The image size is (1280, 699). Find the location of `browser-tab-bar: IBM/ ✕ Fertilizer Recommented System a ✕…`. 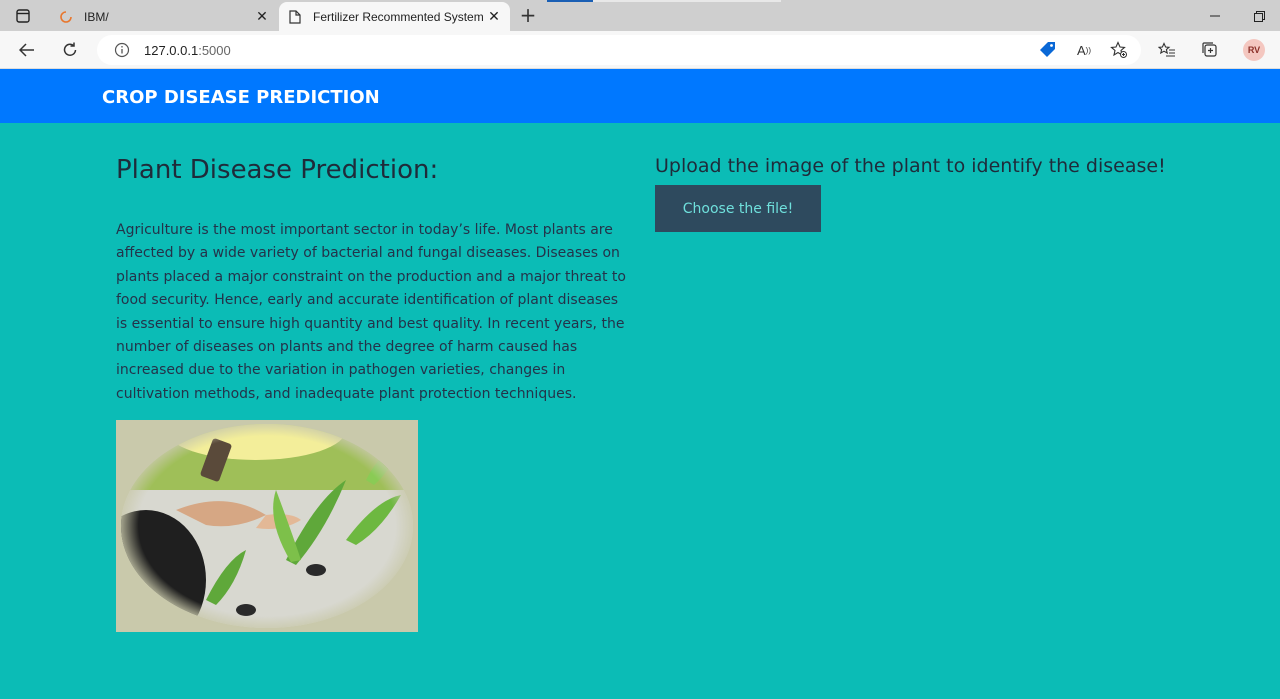

browser-tab-bar: IBM/ ✕ Fertilizer Recommented System a ✕… is located at coordinates (640, 15).